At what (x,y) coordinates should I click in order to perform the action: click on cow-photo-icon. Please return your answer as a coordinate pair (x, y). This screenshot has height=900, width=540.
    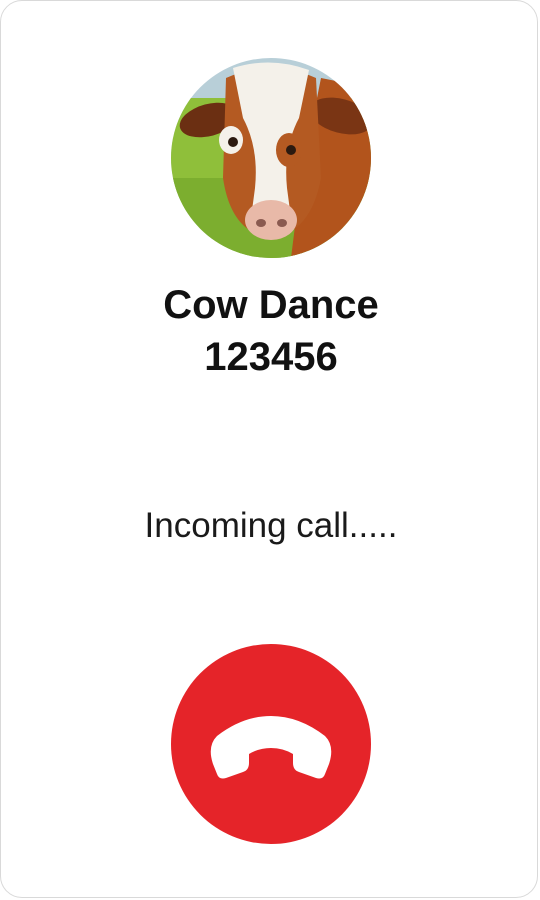
    Looking at the image, I should click on (271, 158).